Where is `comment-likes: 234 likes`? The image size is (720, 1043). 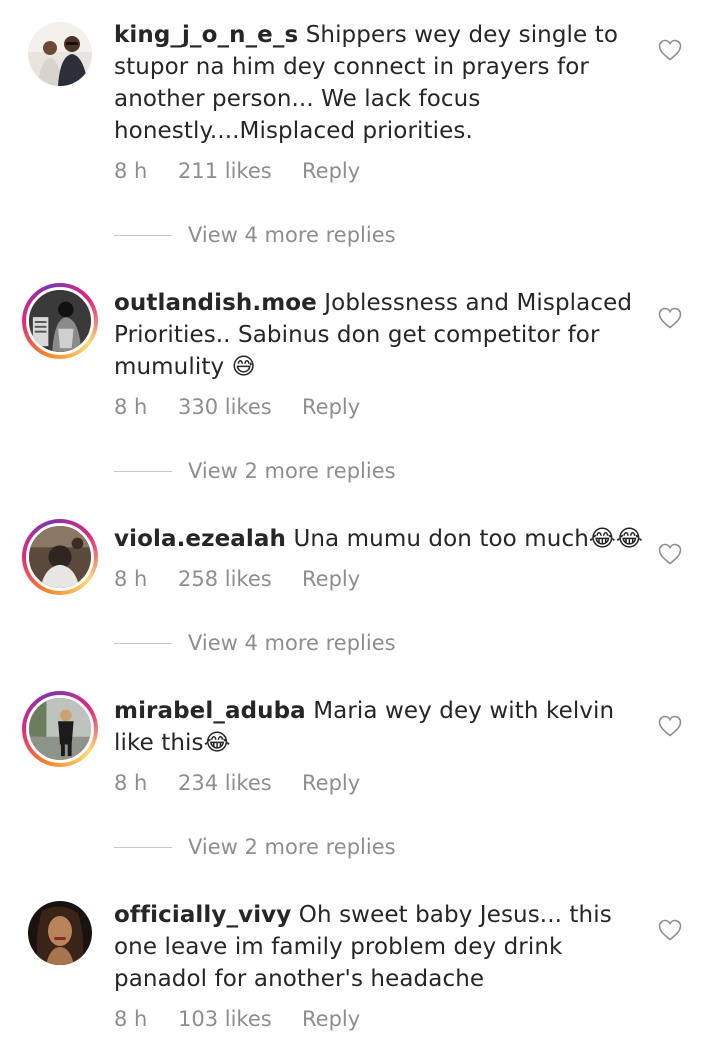 comment-likes: 234 likes is located at coordinates (240, 783).